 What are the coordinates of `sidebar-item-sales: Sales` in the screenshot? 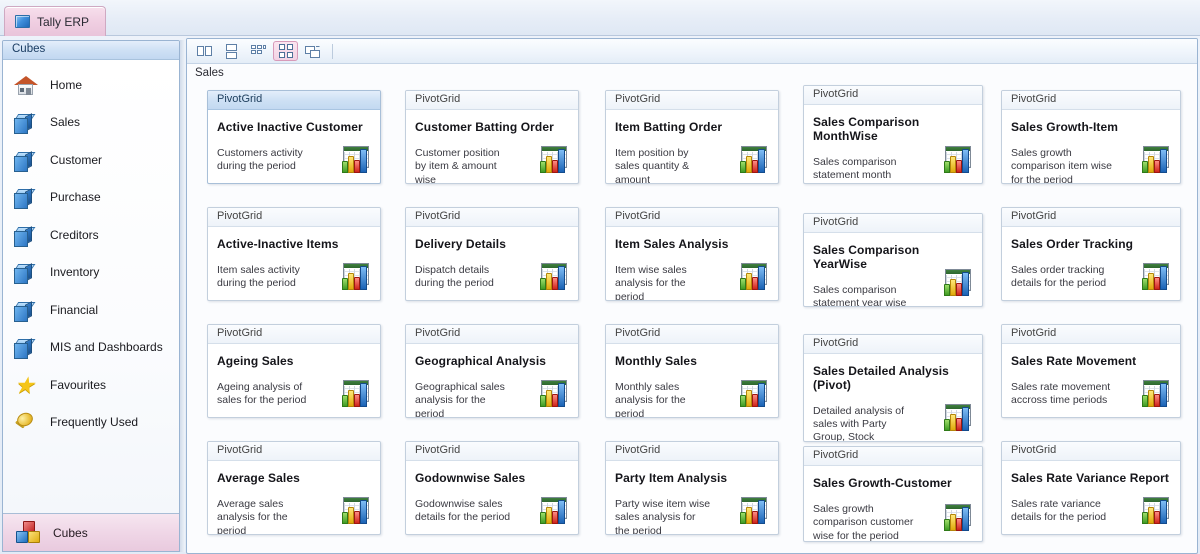 It's located at (91, 123).